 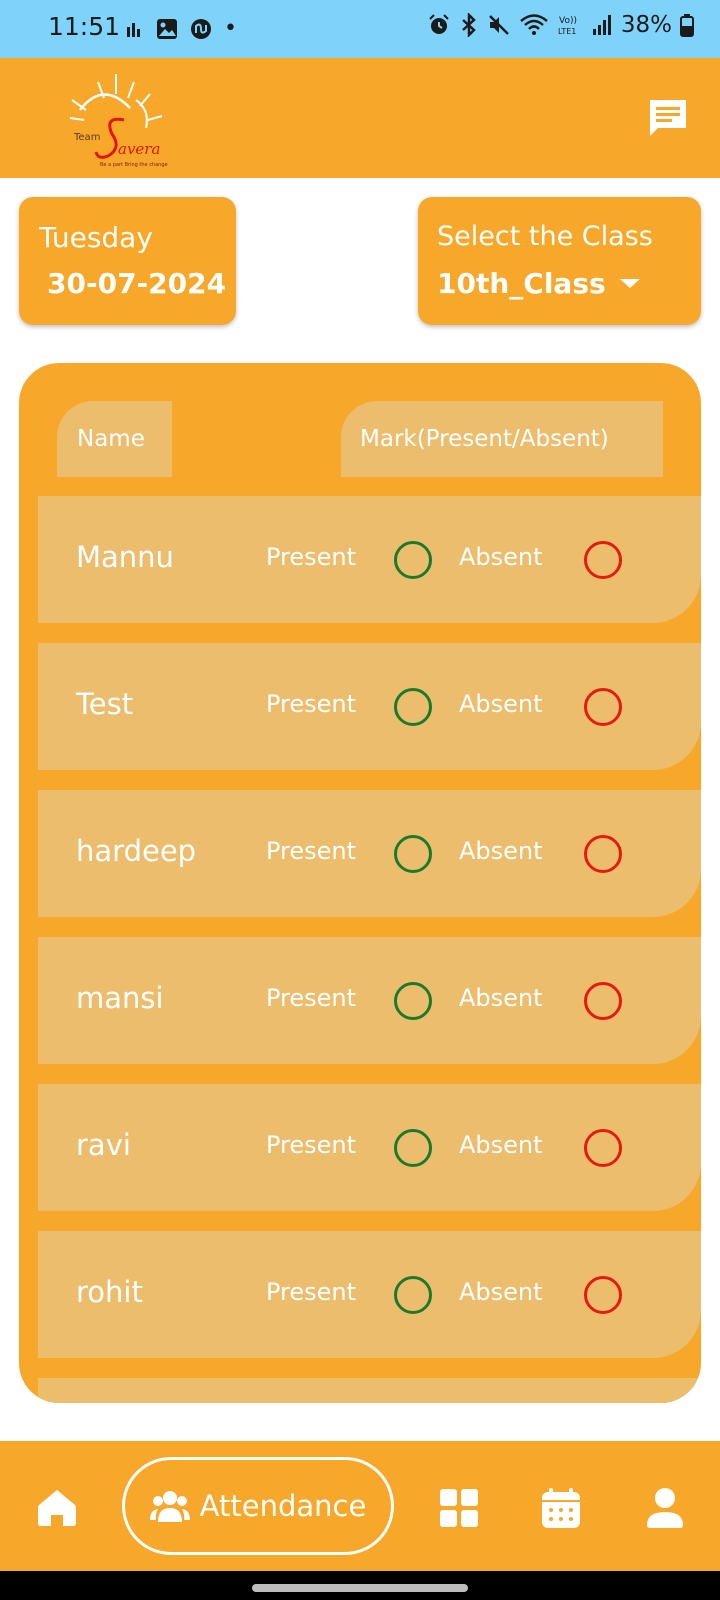 What do you see at coordinates (567, 31) in the screenshot?
I see `svg-text: LTE1` at bounding box center [567, 31].